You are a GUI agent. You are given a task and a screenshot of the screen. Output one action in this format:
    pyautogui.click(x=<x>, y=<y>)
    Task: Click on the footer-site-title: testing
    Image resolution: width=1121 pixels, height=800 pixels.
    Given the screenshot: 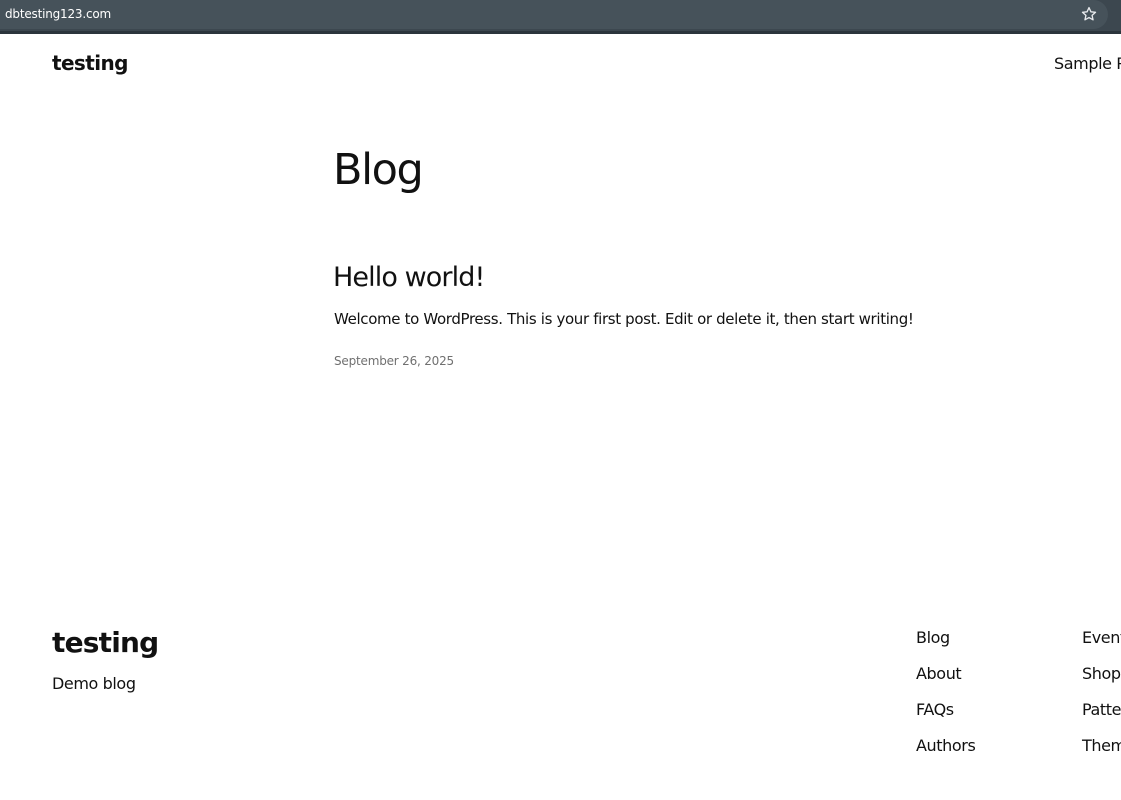 What is the action you would take?
    pyautogui.click(x=105, y=642)
    